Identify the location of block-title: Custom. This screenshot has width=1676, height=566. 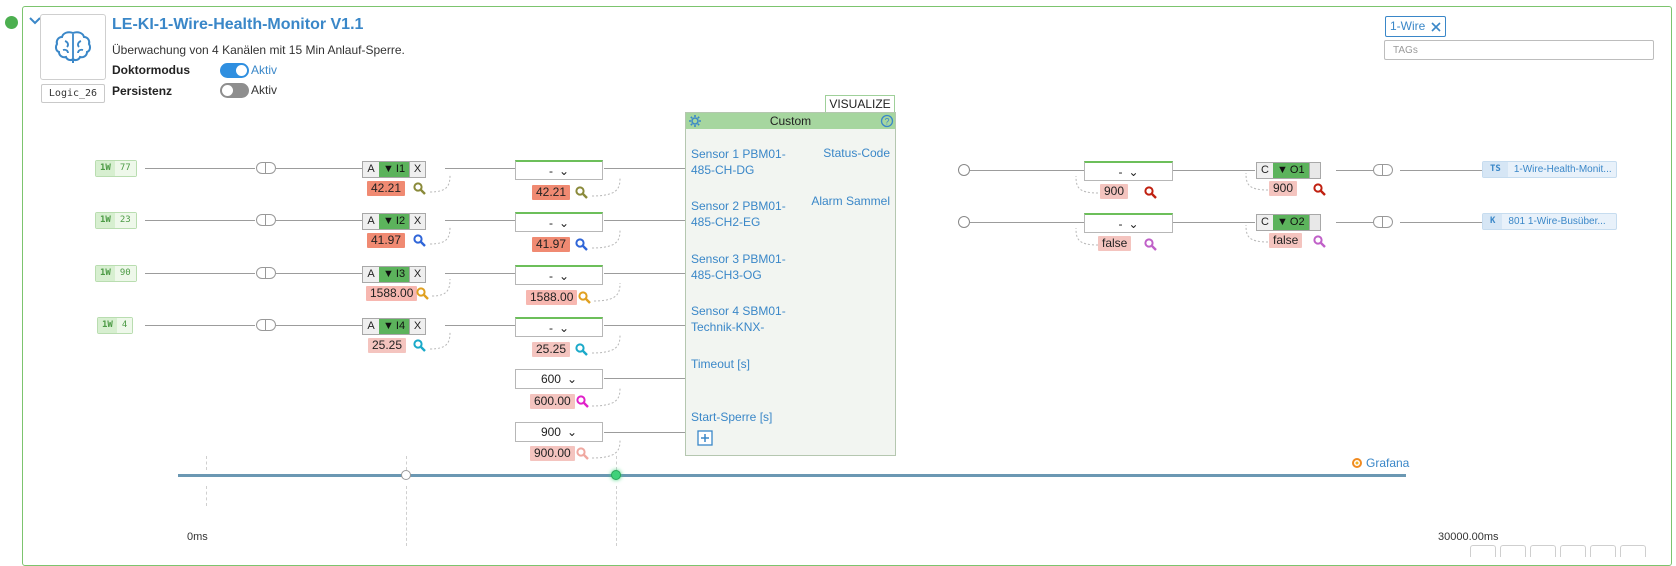
(790, 121).